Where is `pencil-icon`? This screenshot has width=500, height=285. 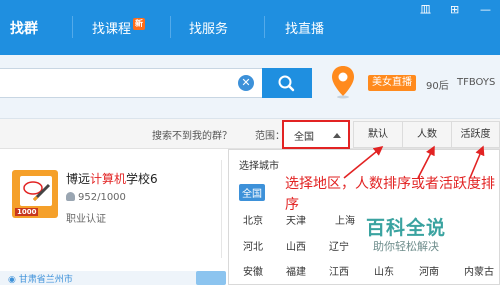 pencil-icon is located at coordinates (37, 191).